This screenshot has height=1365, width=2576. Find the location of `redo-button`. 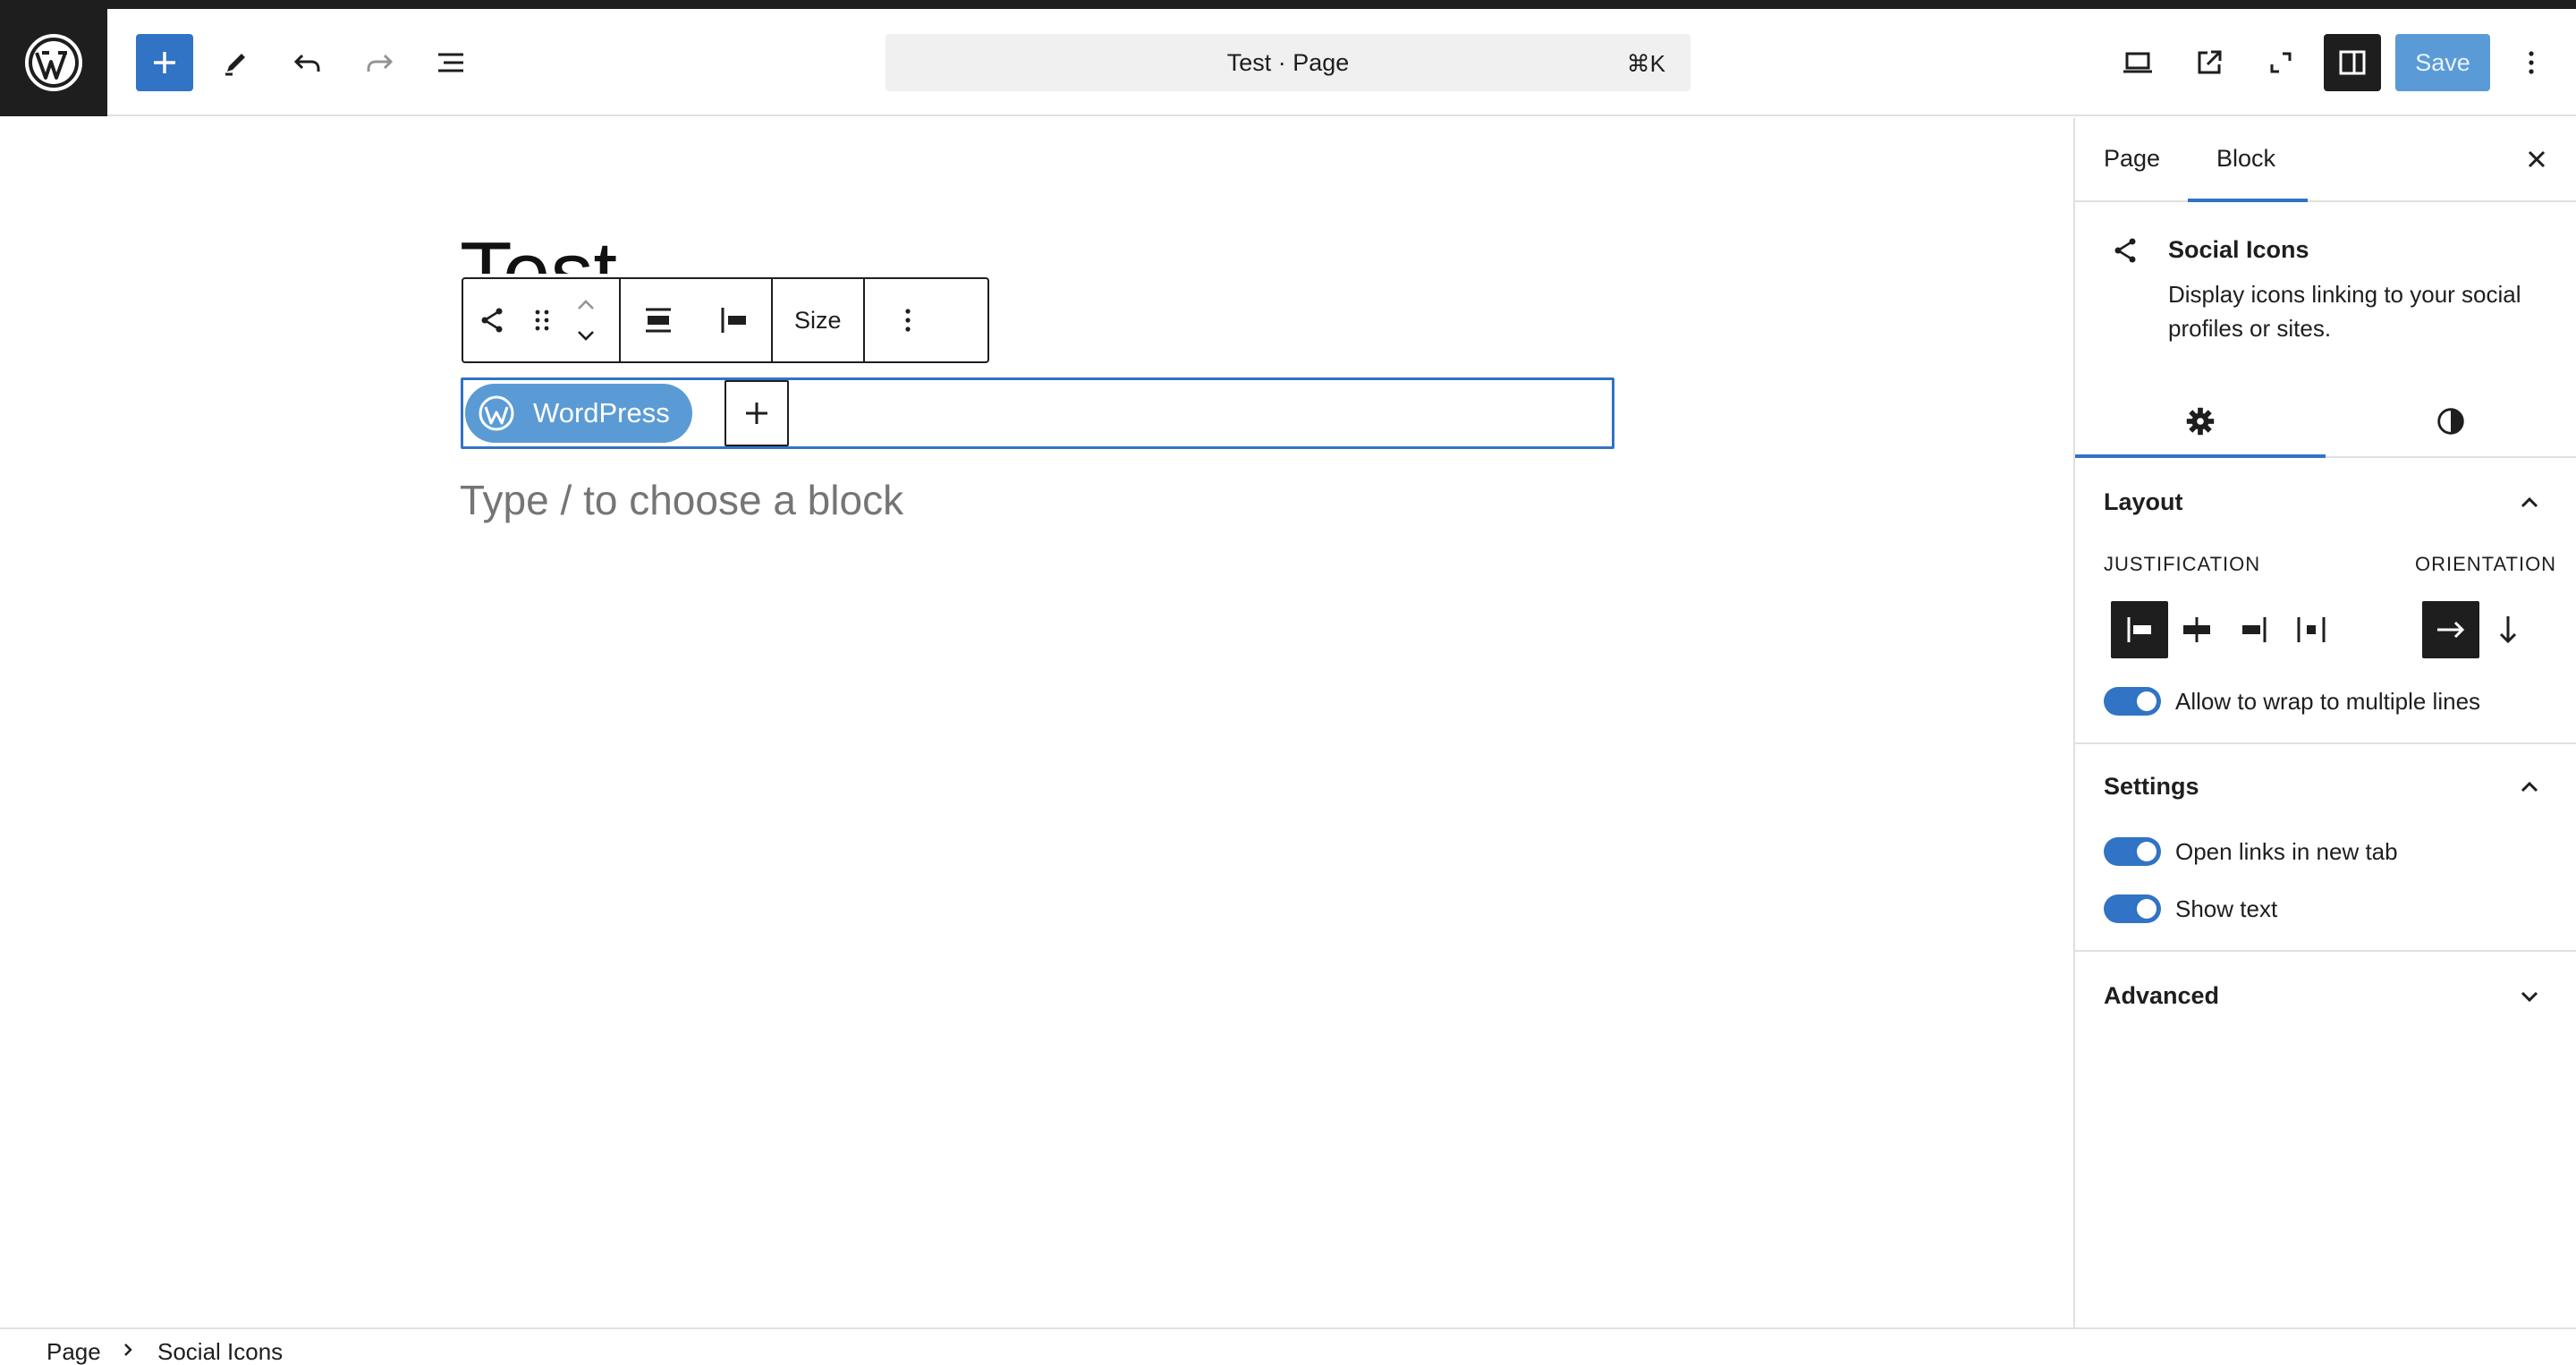

redo-button is located at coordinates (379, 62).